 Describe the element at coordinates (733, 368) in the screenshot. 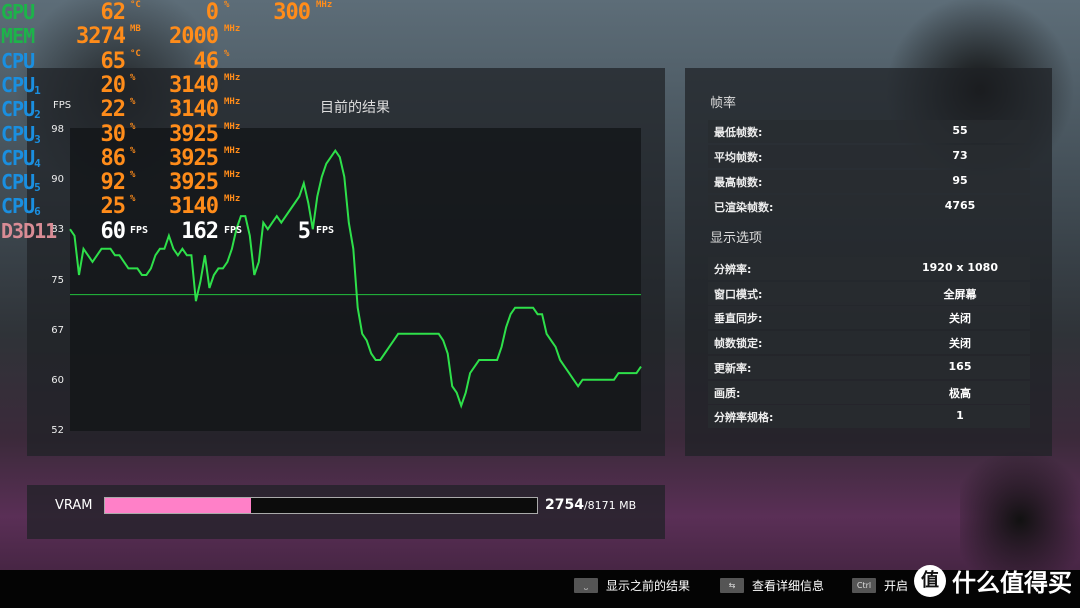

I see `option-label: 更新率:` at that location.